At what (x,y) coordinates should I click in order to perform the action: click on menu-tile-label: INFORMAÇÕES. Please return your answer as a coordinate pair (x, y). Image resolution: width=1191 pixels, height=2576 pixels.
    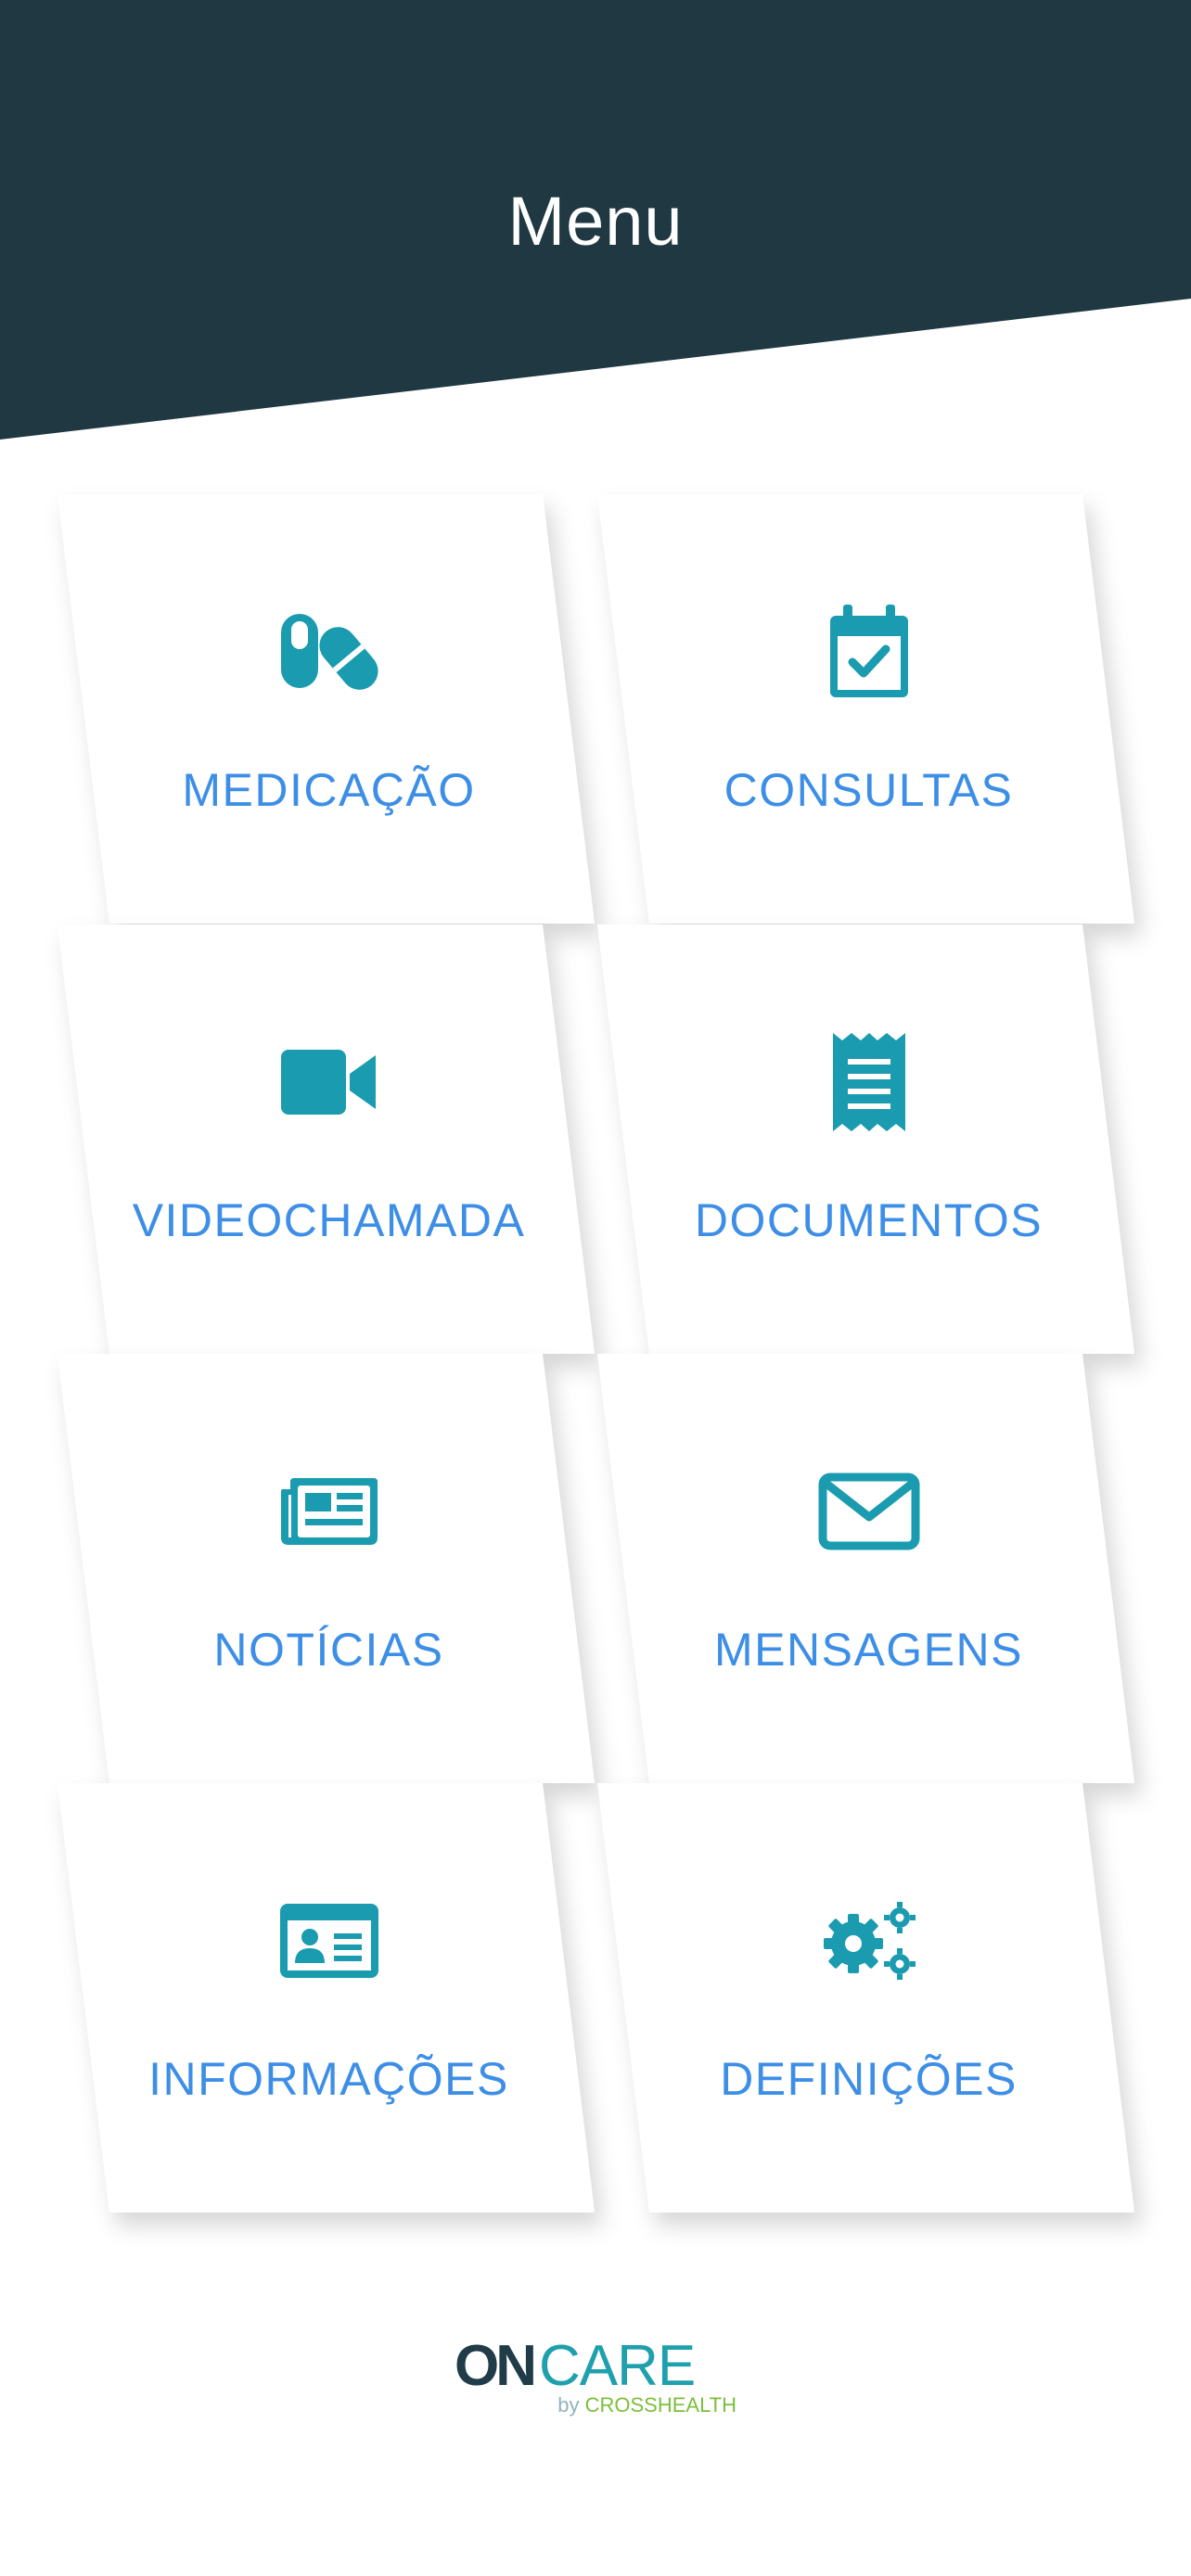
    Looking at the image, I should click on (328, 2079).